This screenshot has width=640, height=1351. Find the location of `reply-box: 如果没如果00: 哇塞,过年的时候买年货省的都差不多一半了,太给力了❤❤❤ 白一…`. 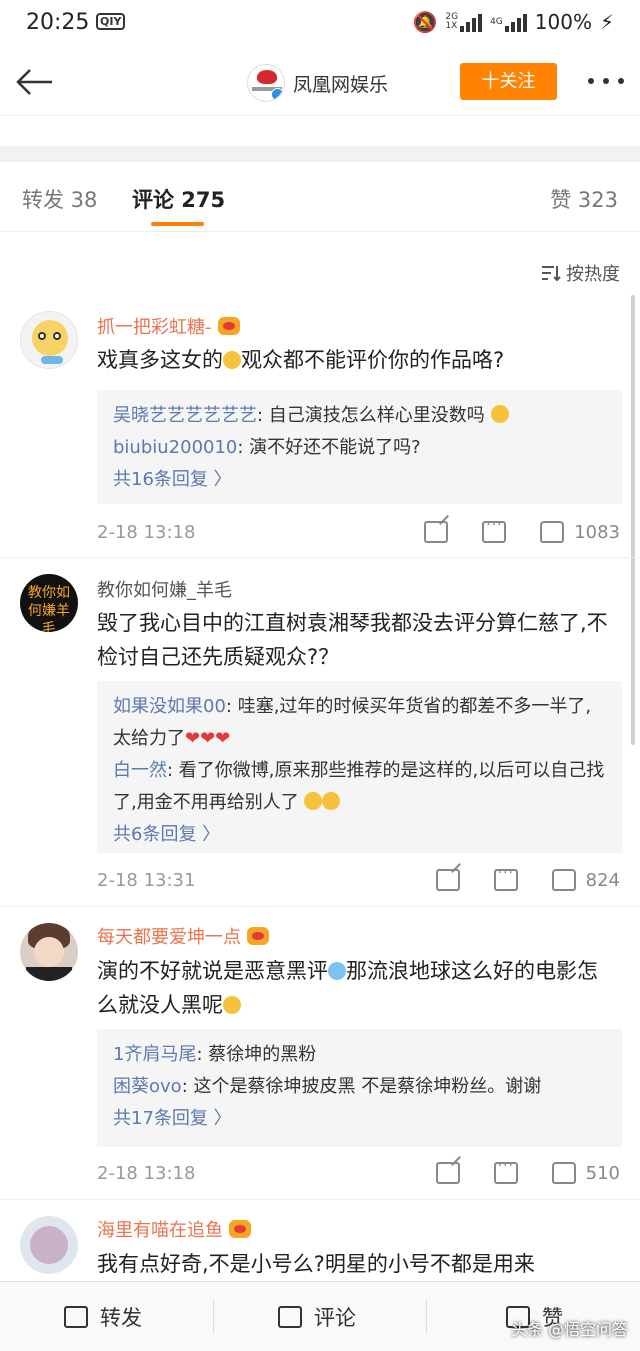

reply-box: 如果没如果00: 哇塞,过年的时候买年货省的都差不多一半了,太给力了❤❤❤ 白一… is located at coordinates (359, 767).